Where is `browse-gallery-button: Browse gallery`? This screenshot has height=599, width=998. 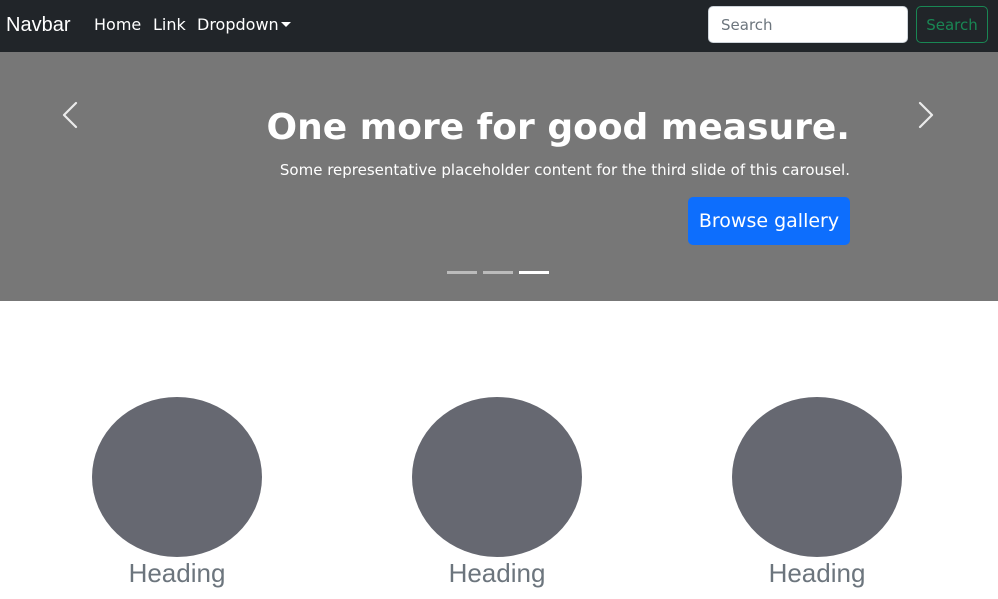 browse-gallery-button: Browse gallery is located at coordinates (769, 221).